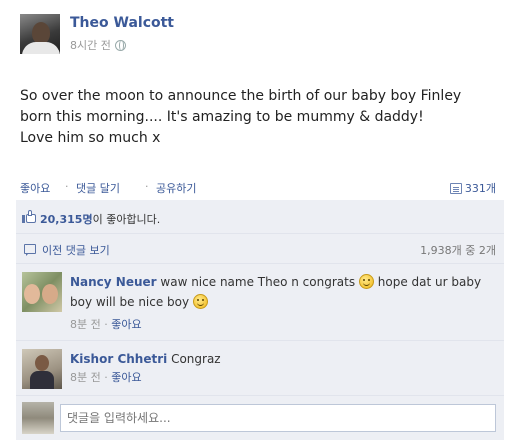 The height and width of the screenshot is (444, 520). I want to click on comment-text: Congraz, so click(196, 359).